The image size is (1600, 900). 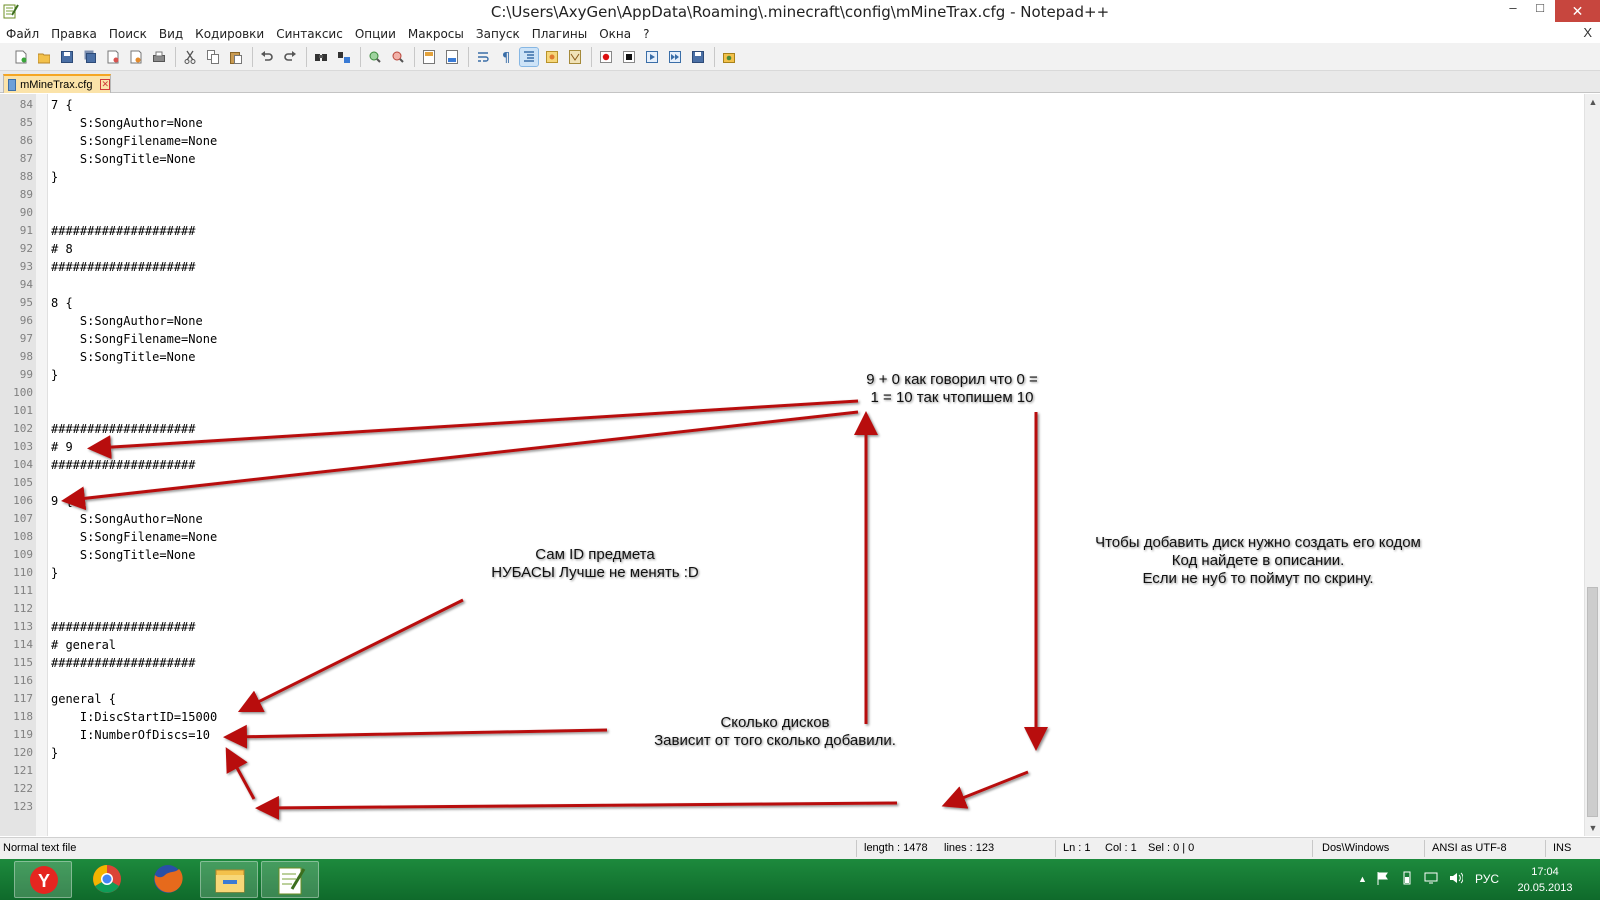 I want to click on play-macro-icon, so click(x=652, y=57).